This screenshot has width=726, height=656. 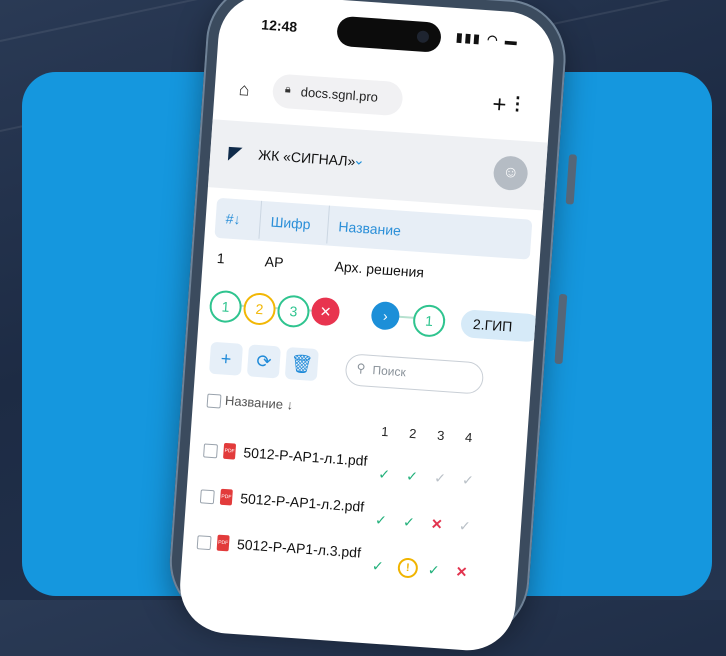 I want to click on new-tab-plus-icon: +, so click(x=499, y=105).